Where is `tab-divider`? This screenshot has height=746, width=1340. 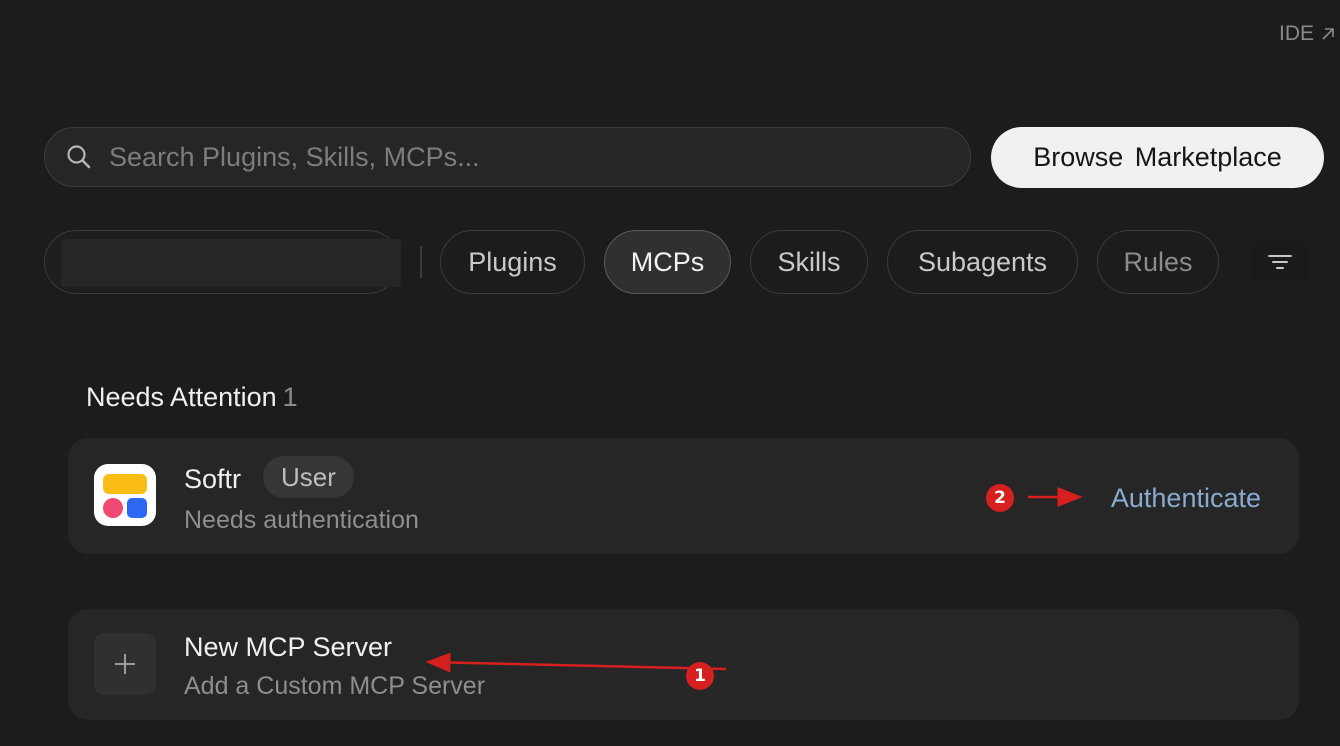 tab-divider is located at coordinates (421, 262).